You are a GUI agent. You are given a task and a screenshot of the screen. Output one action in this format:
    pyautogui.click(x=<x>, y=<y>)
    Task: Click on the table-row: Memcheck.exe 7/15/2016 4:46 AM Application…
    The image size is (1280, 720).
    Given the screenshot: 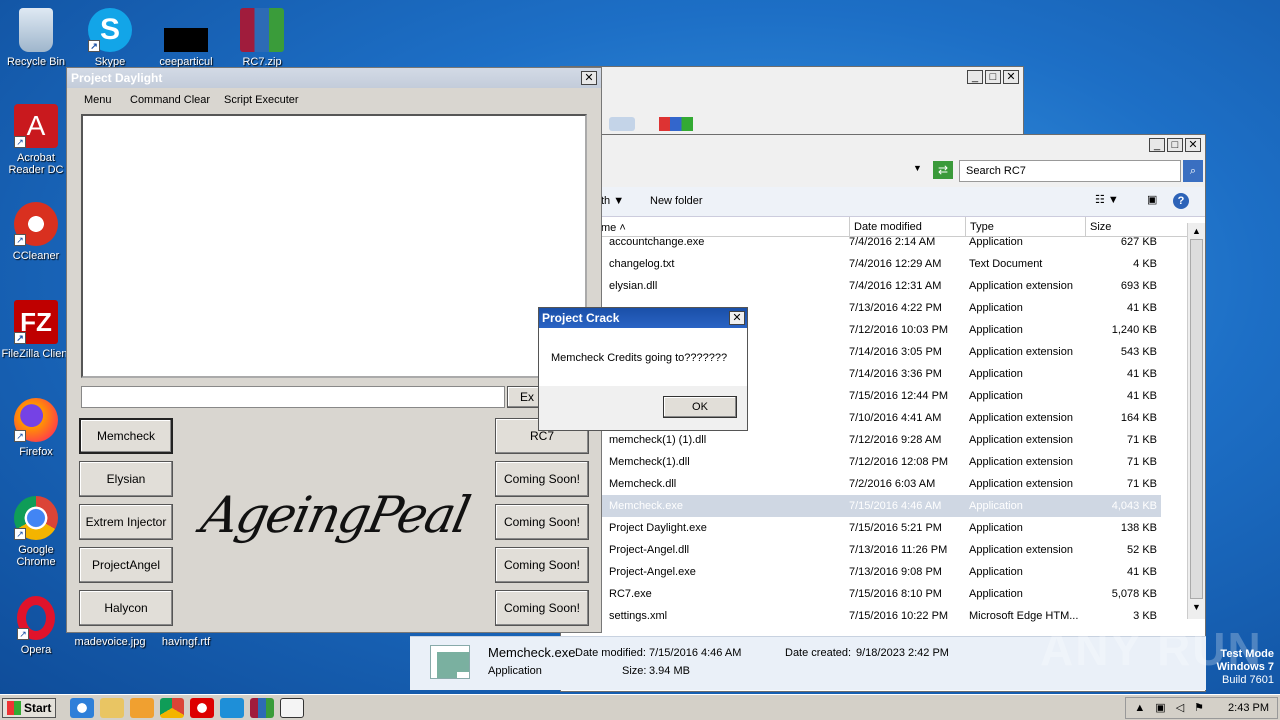 What is the action you would take?
    pyautogui.click(x=861, y=506)
    